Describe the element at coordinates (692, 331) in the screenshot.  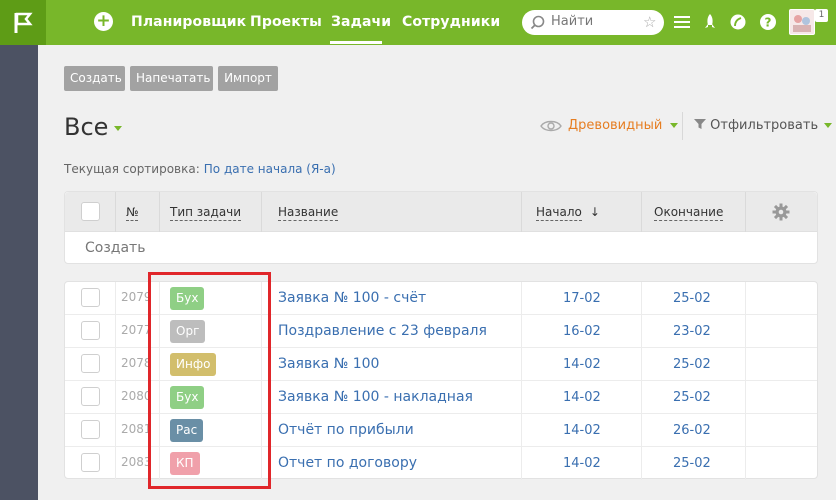
I see `task-end-date: 23-02` at that location.